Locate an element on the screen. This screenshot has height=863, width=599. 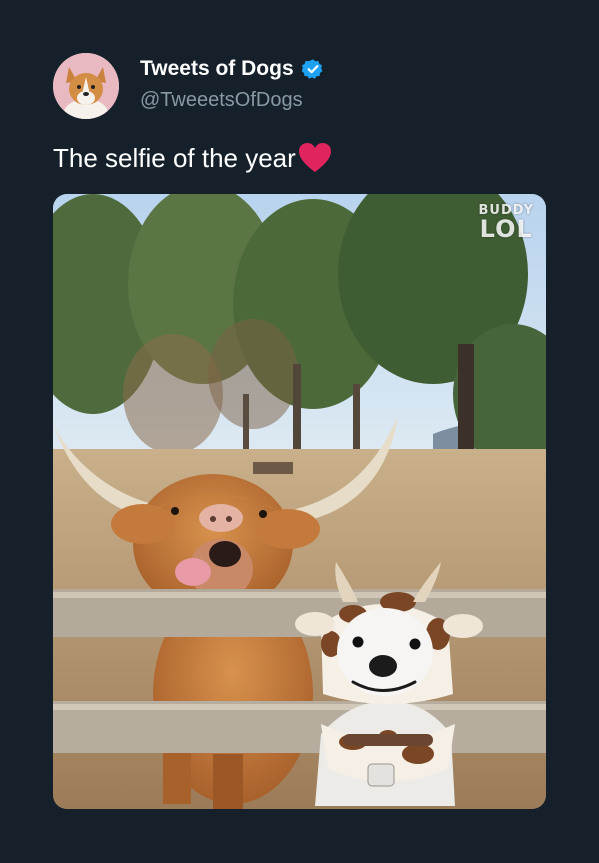
handle: @TweeetsOfDogs is located at coordinates (221, 100).